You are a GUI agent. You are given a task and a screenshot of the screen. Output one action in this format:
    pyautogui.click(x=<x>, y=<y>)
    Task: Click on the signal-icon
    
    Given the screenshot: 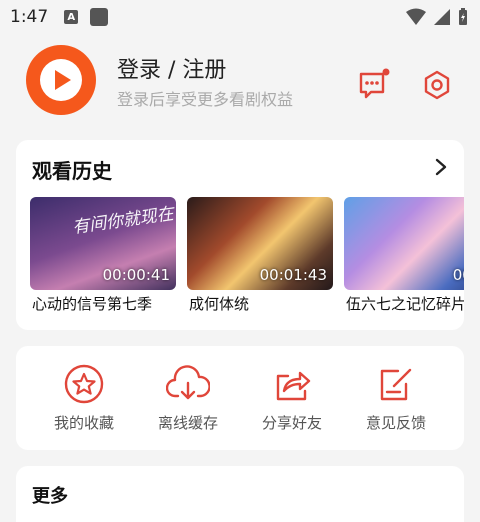 What is the action you would take?
    pyautogui.click(x=442, y=17)
    